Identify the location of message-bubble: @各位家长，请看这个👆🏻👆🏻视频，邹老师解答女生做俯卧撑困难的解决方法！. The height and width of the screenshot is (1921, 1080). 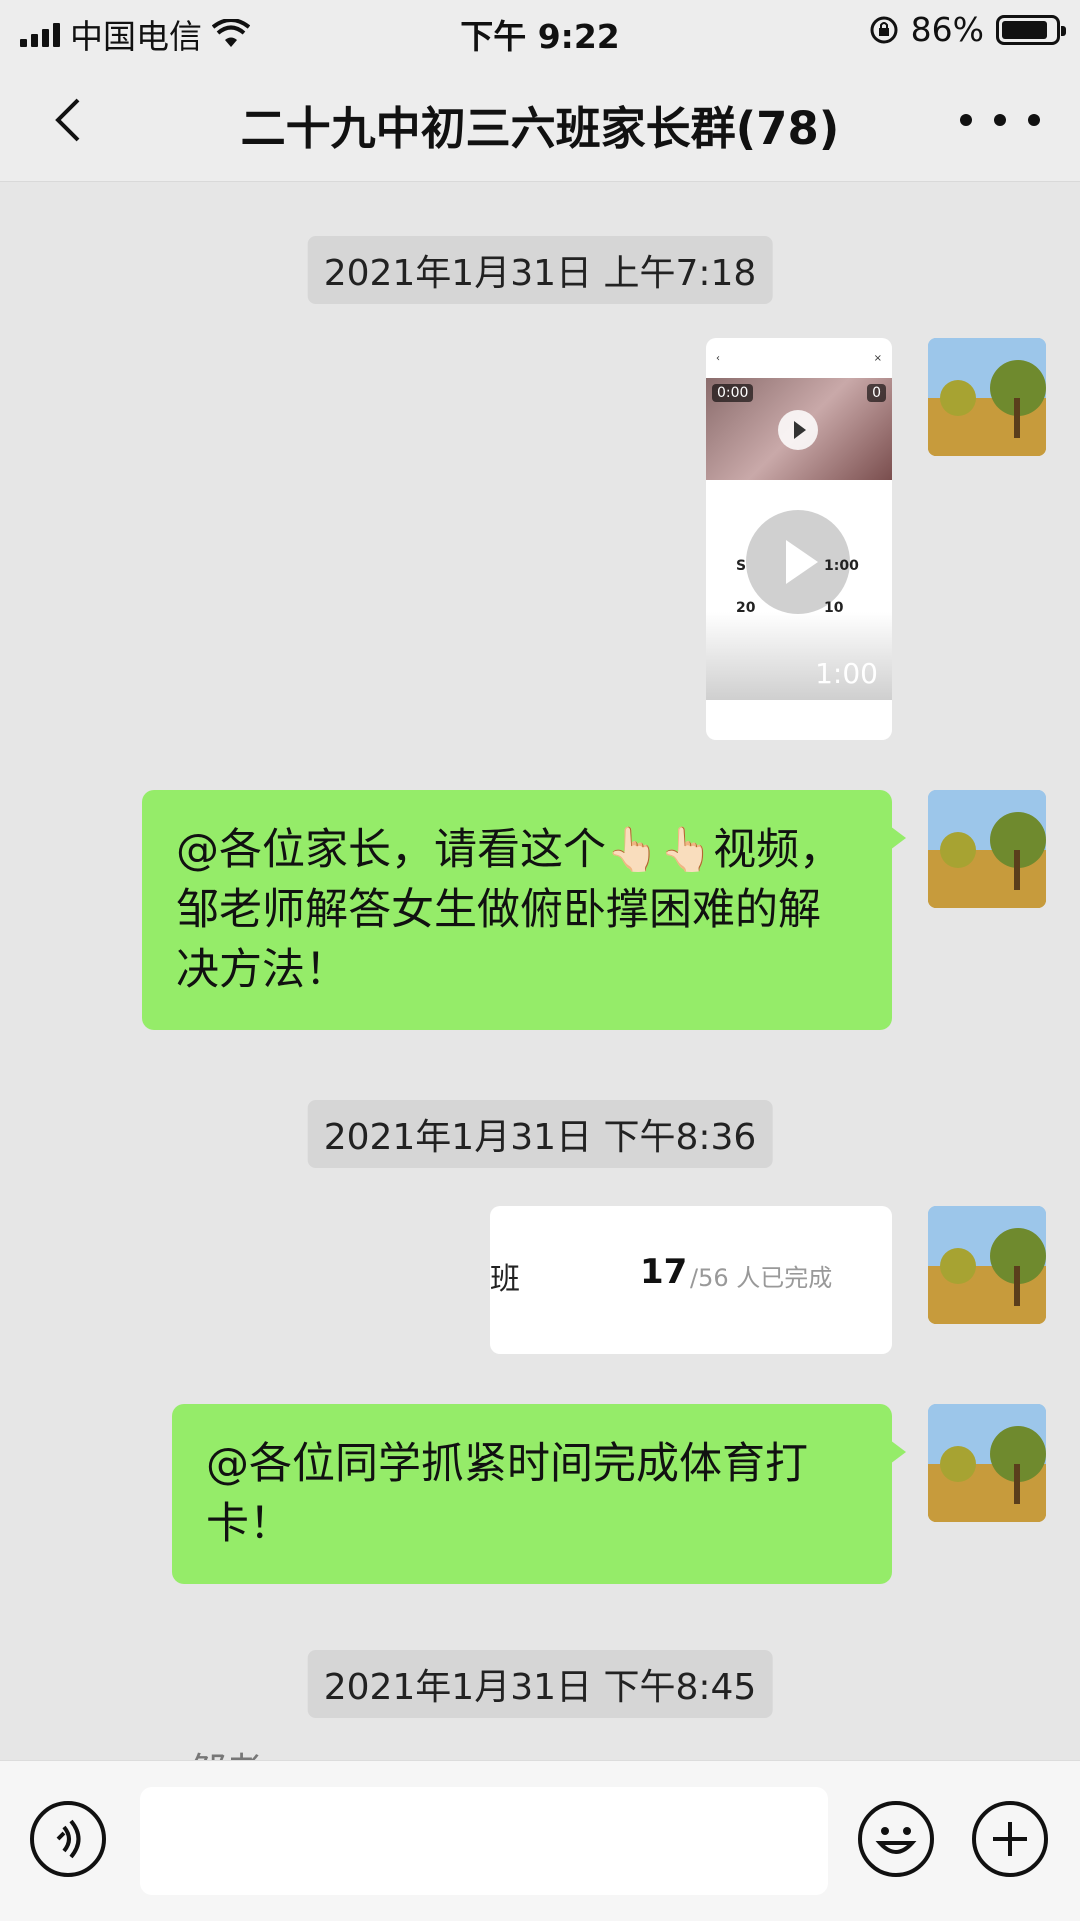
(524, 910).